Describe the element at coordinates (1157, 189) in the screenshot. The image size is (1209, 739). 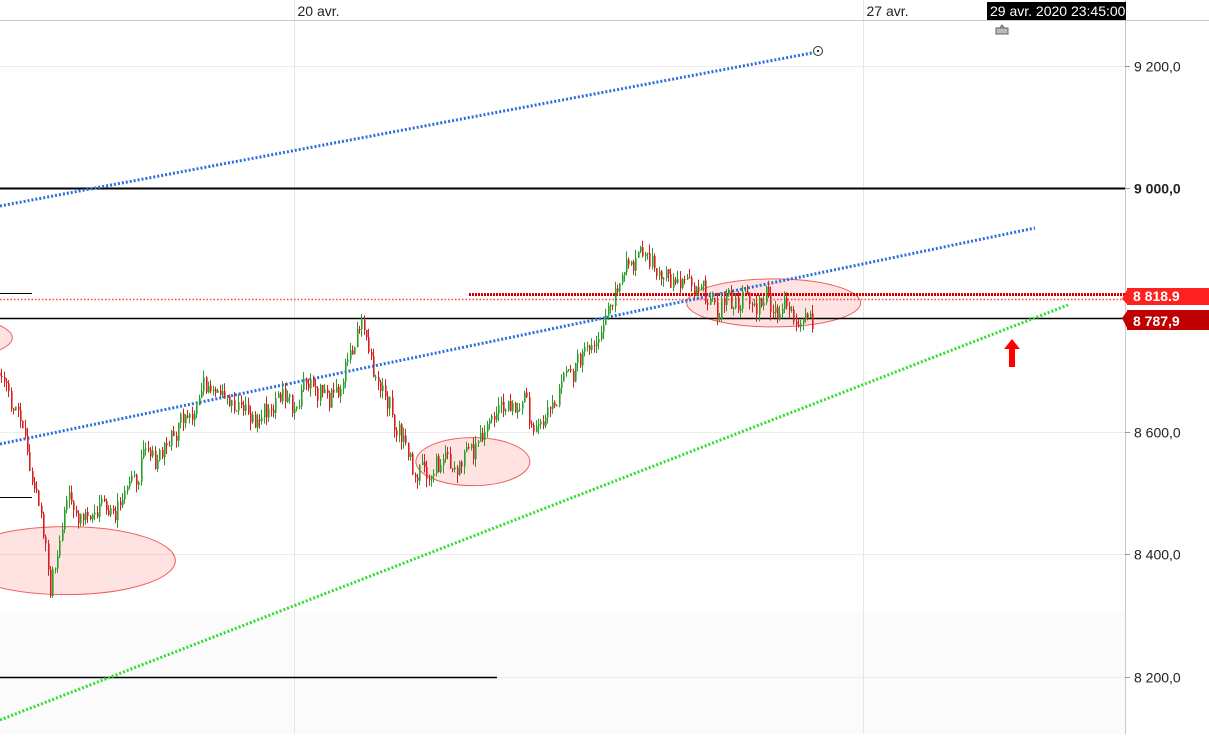
I see `y-tick-label: 9 000,0` at that location.